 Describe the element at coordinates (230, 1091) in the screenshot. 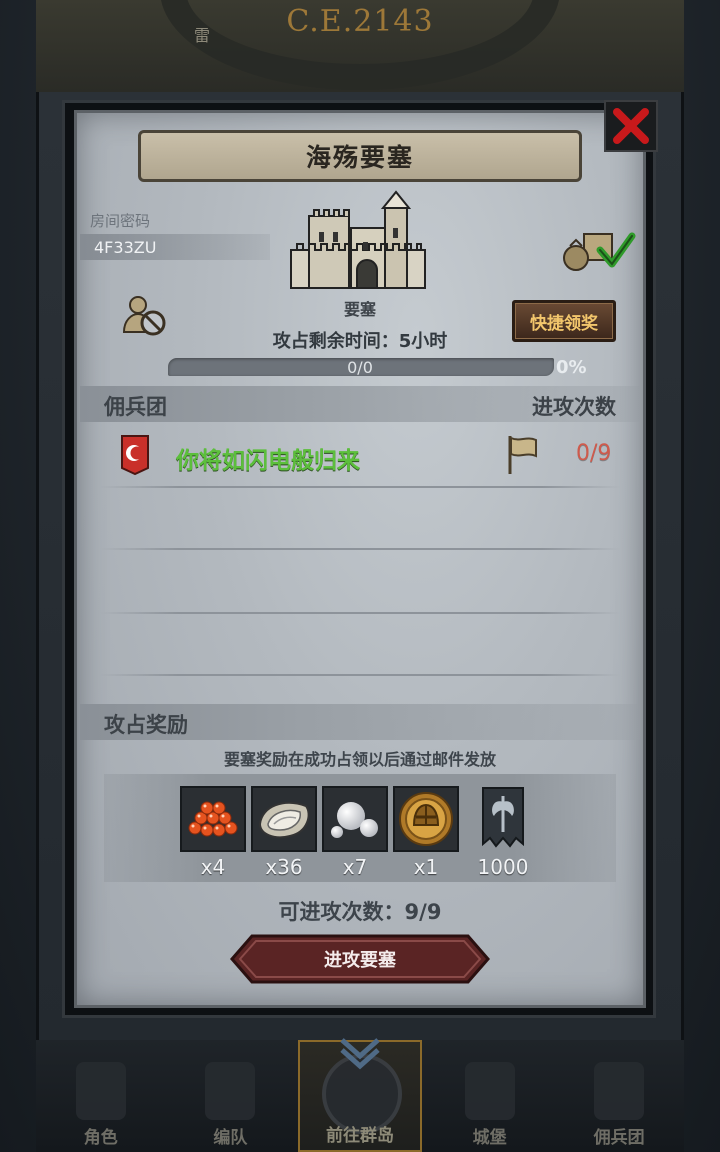

I see `helmet-icon` at that location.